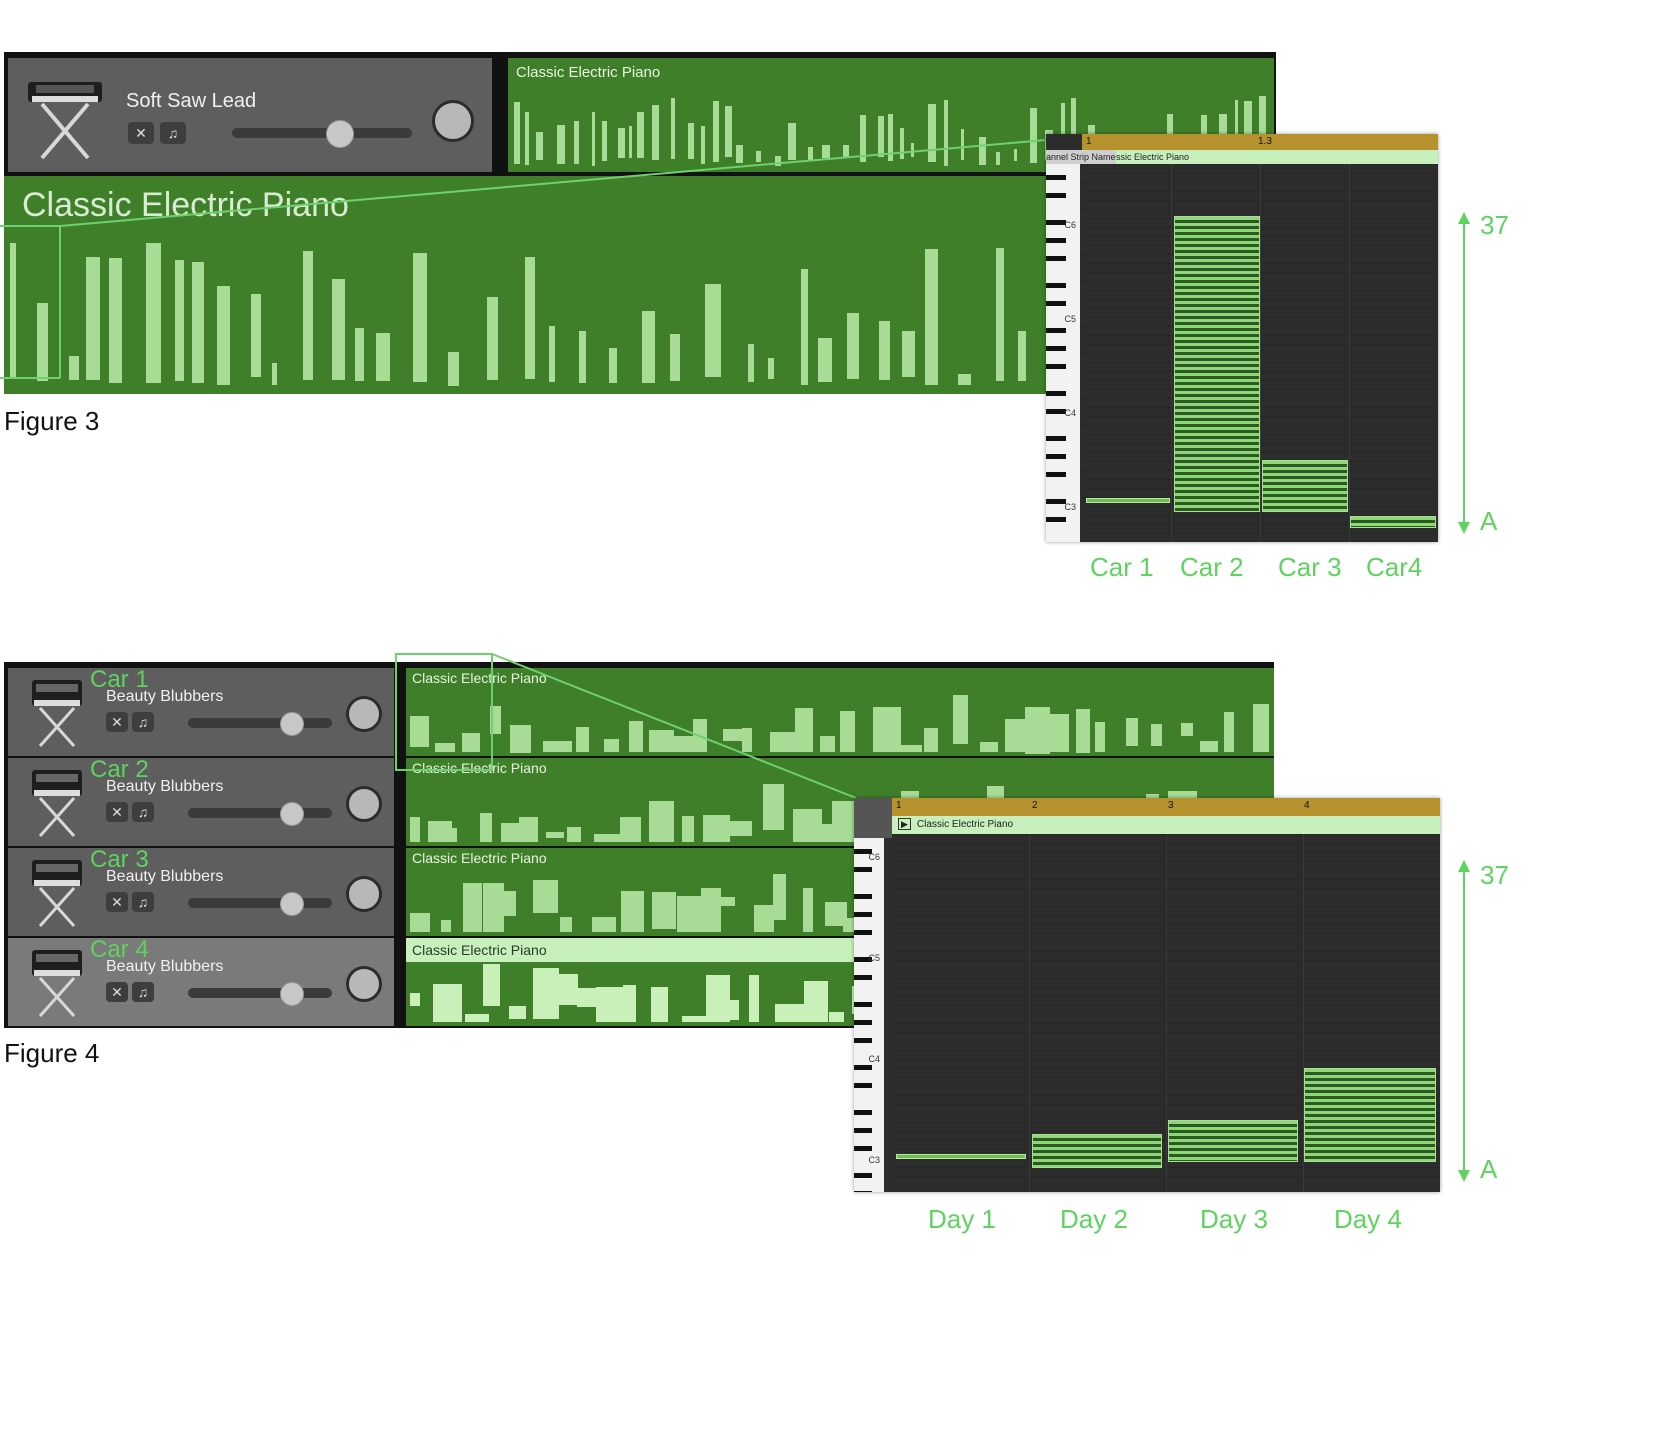  Describe the element at coordinates (904, 824) in the screenshot. I see `region-play-icon: ▶` at that location.